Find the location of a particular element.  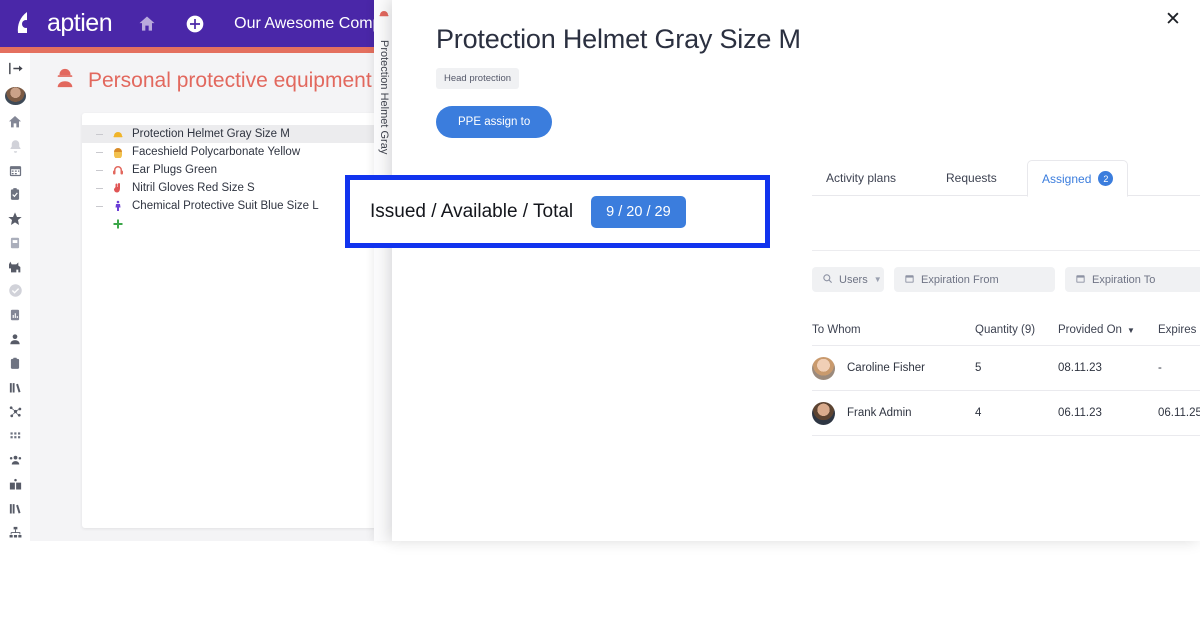

book-open-icon is located at coordinates (15, 484).